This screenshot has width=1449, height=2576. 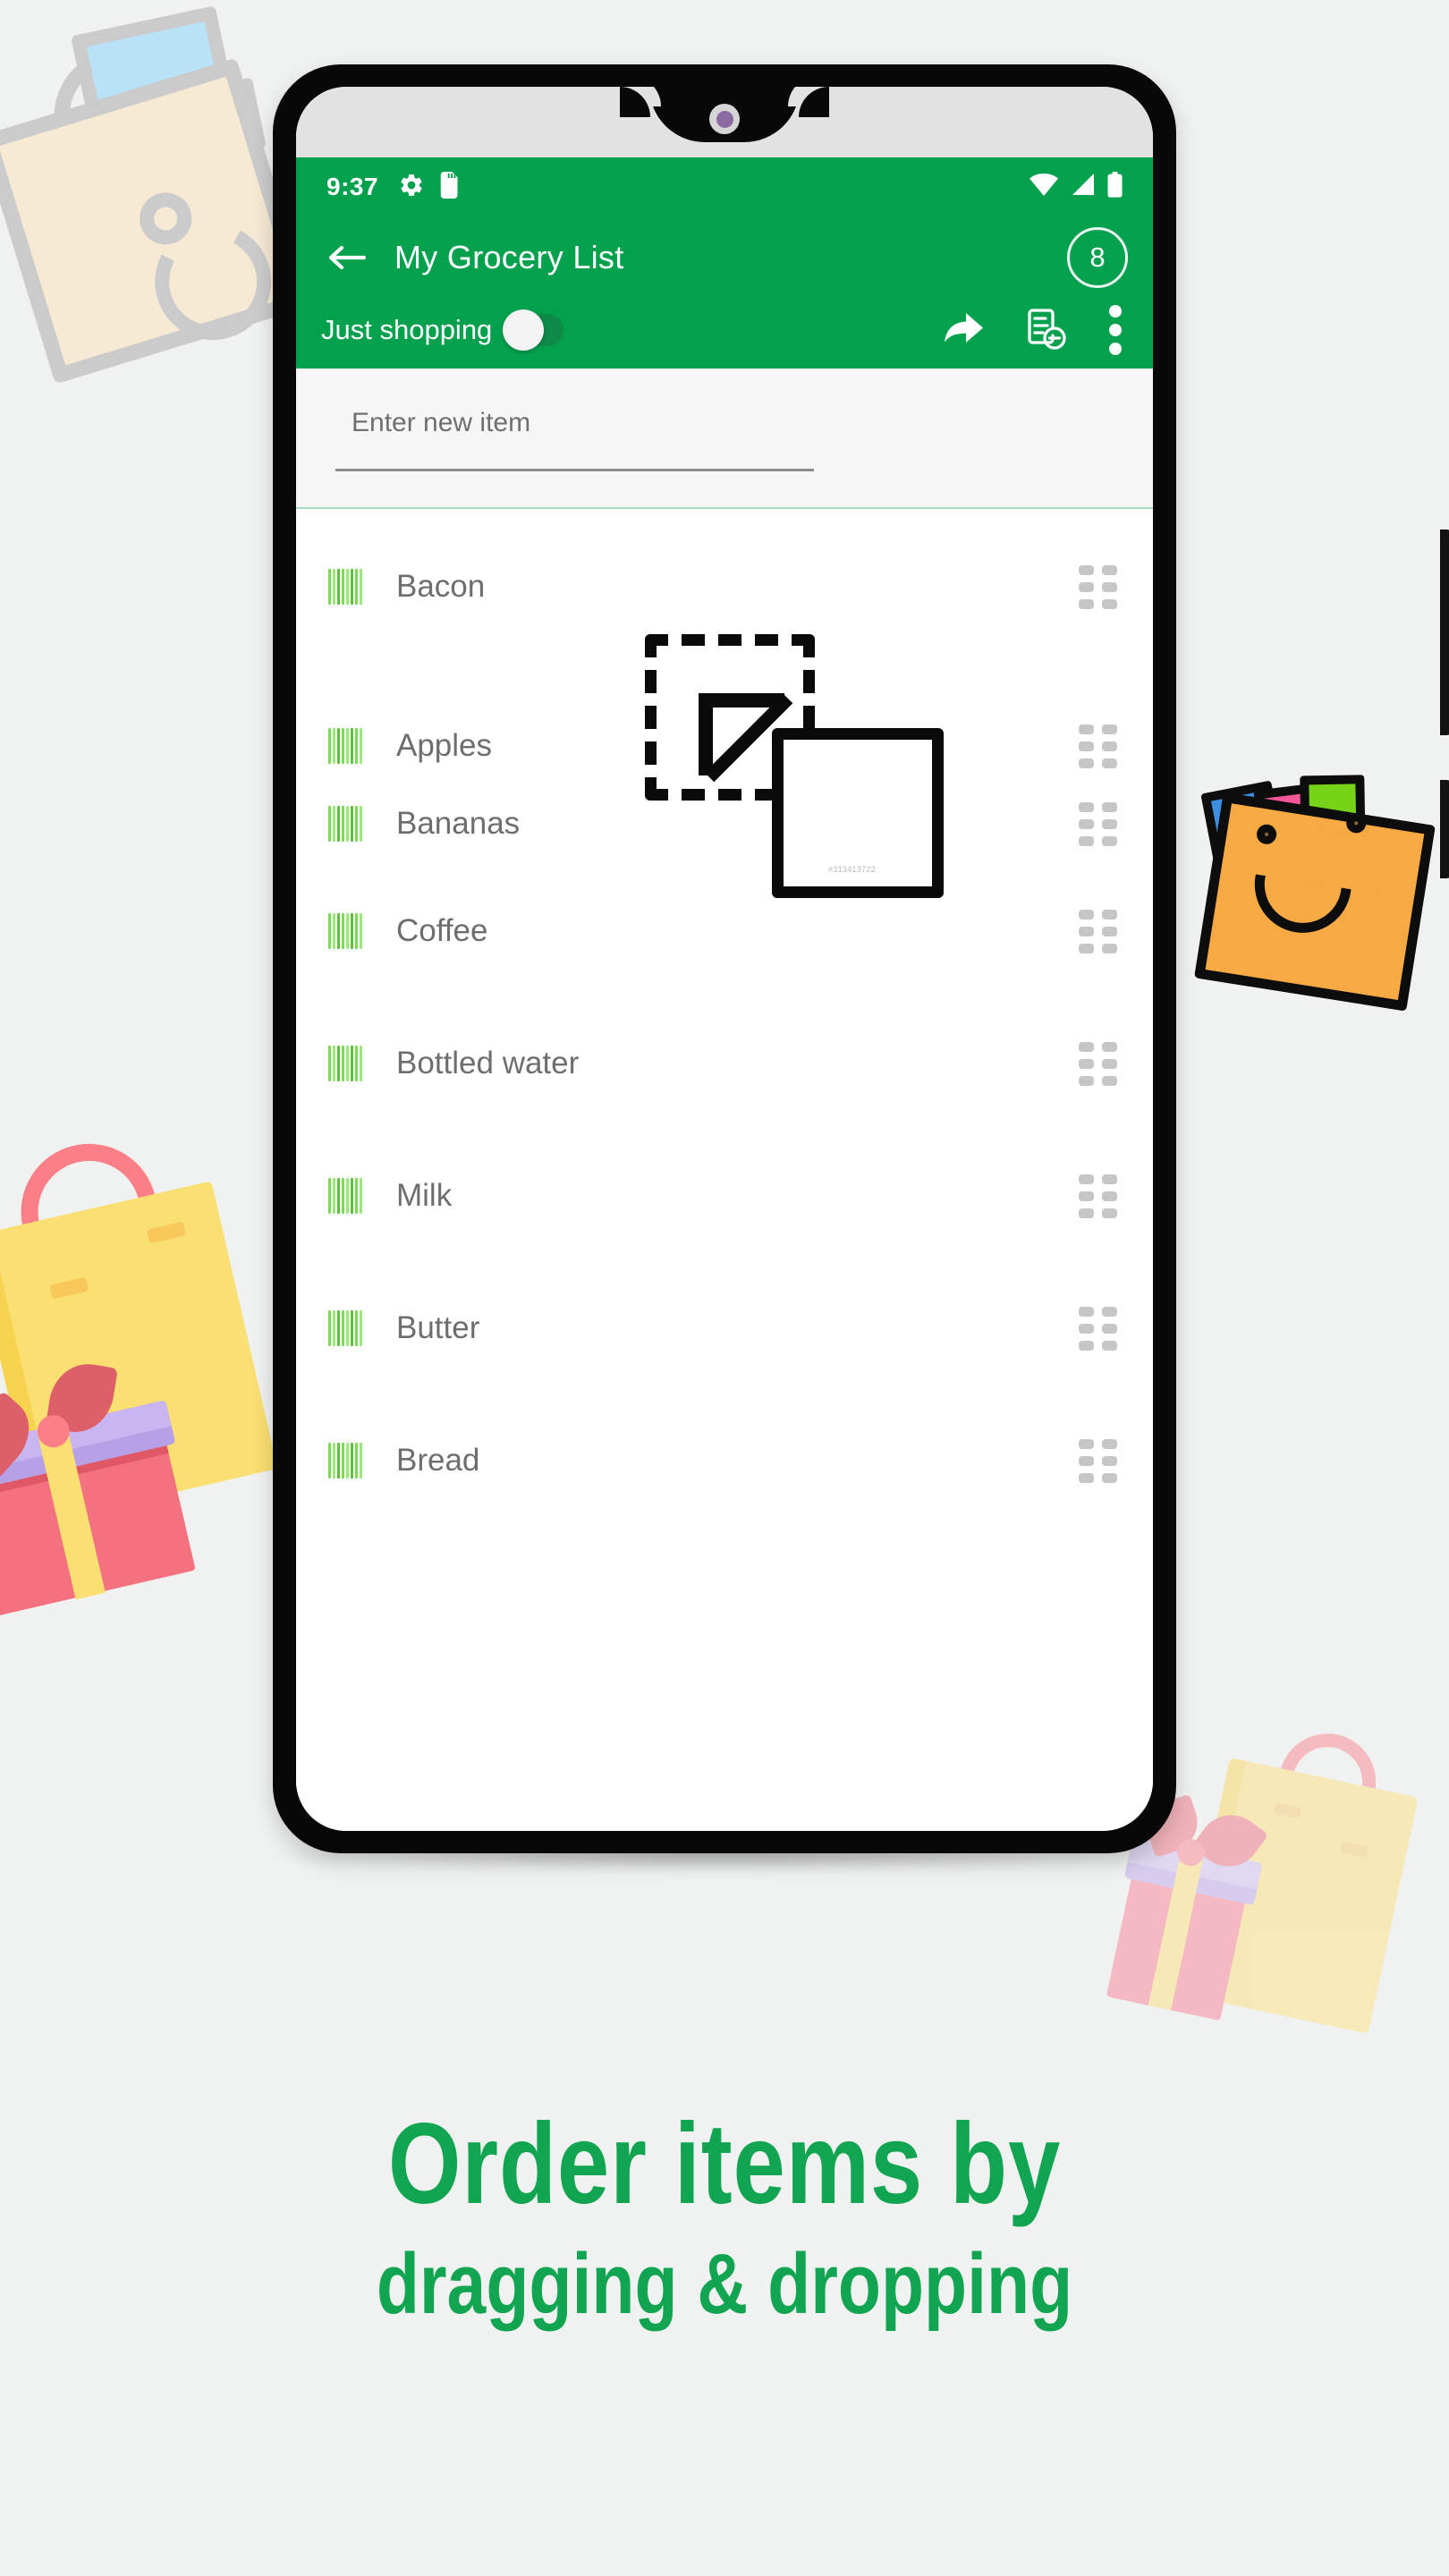 I want to click on new-item-input, so click(x=574, y=439).